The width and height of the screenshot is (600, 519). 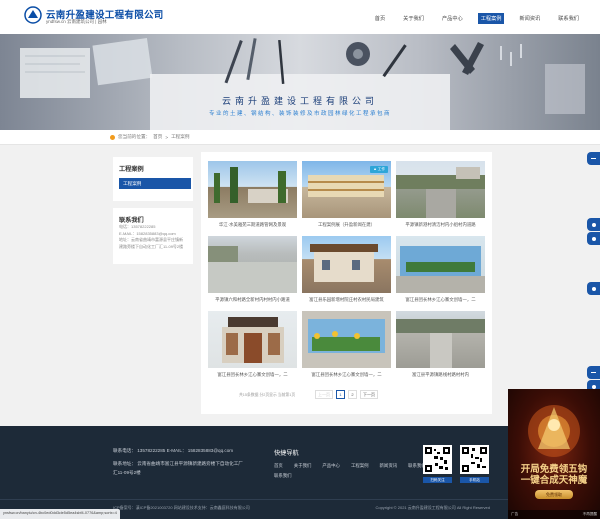 I want to click on case-card: 富江县乐园新增村院庄村农村民局建筑, so click(x=346, y=272).